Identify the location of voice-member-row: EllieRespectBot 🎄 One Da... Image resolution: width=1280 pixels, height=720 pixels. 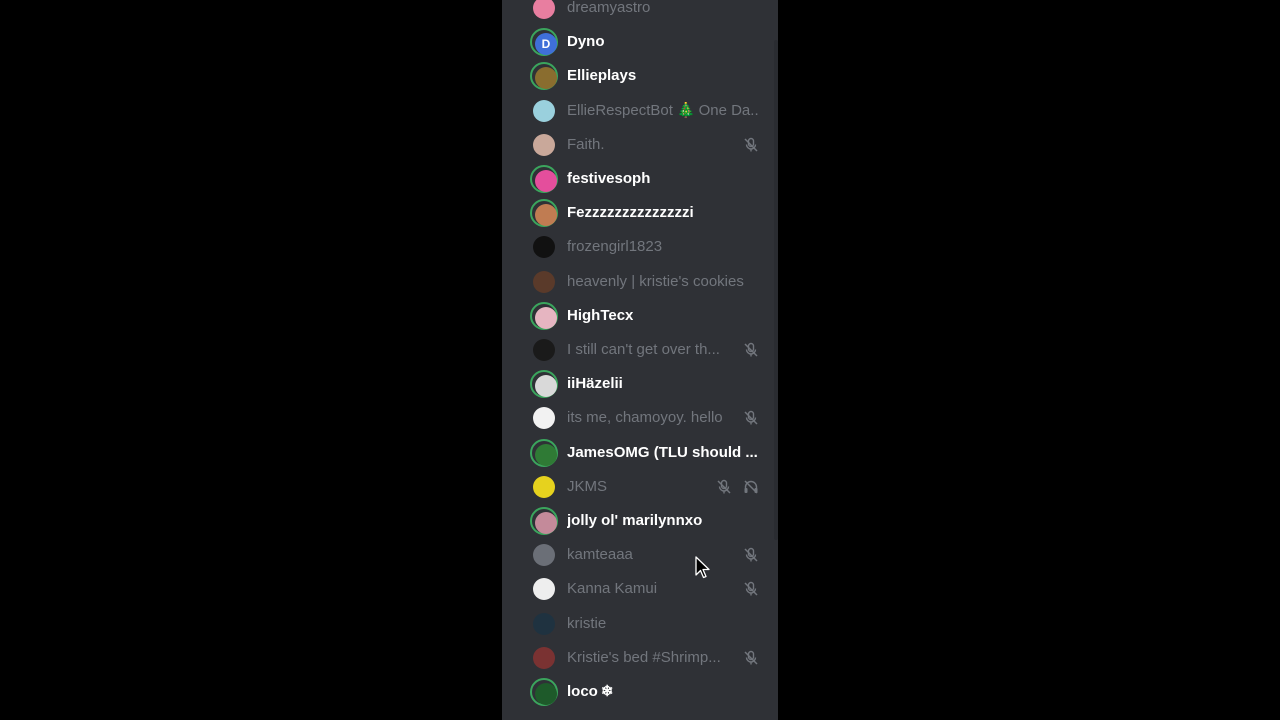
(638, 111).